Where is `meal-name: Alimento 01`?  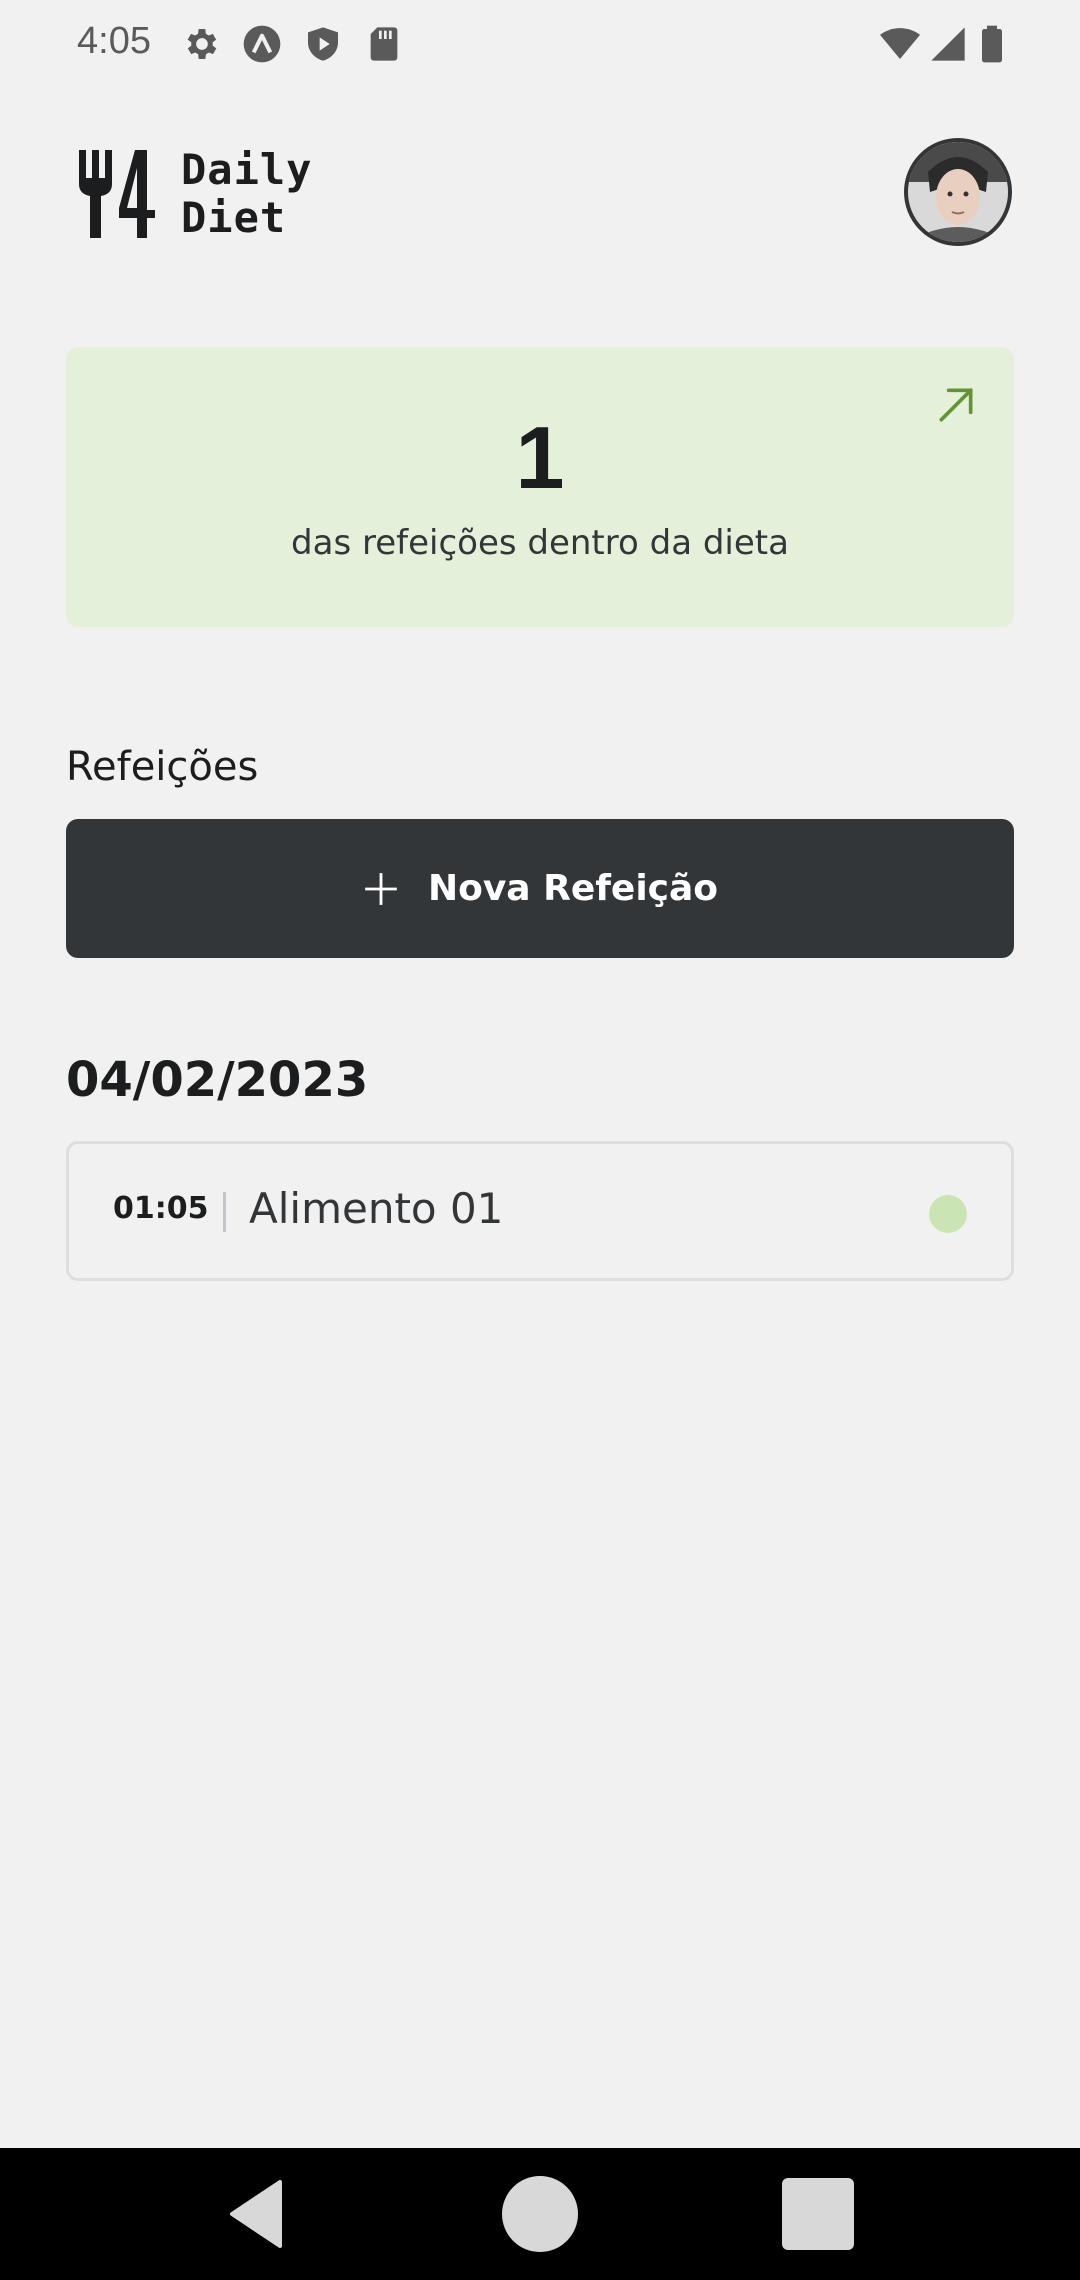
meal-name: Alimento 01 is located at coordinates (376, 1208).